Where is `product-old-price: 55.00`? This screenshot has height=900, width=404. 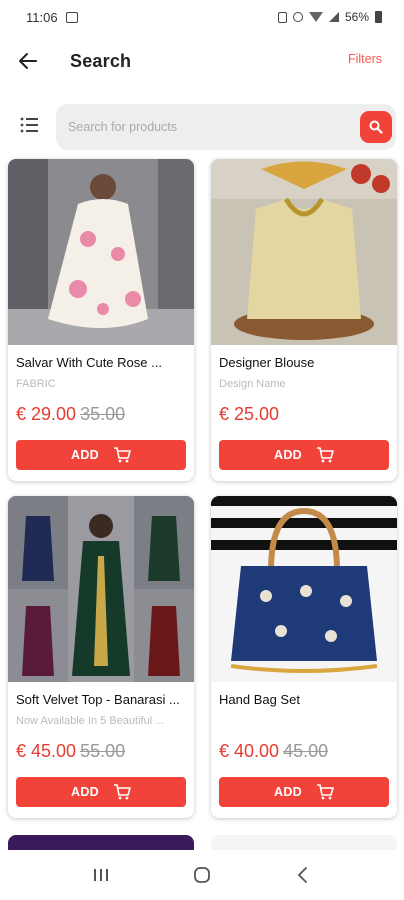
product-old-price: 55.00 is located at coordinates (103, 751).